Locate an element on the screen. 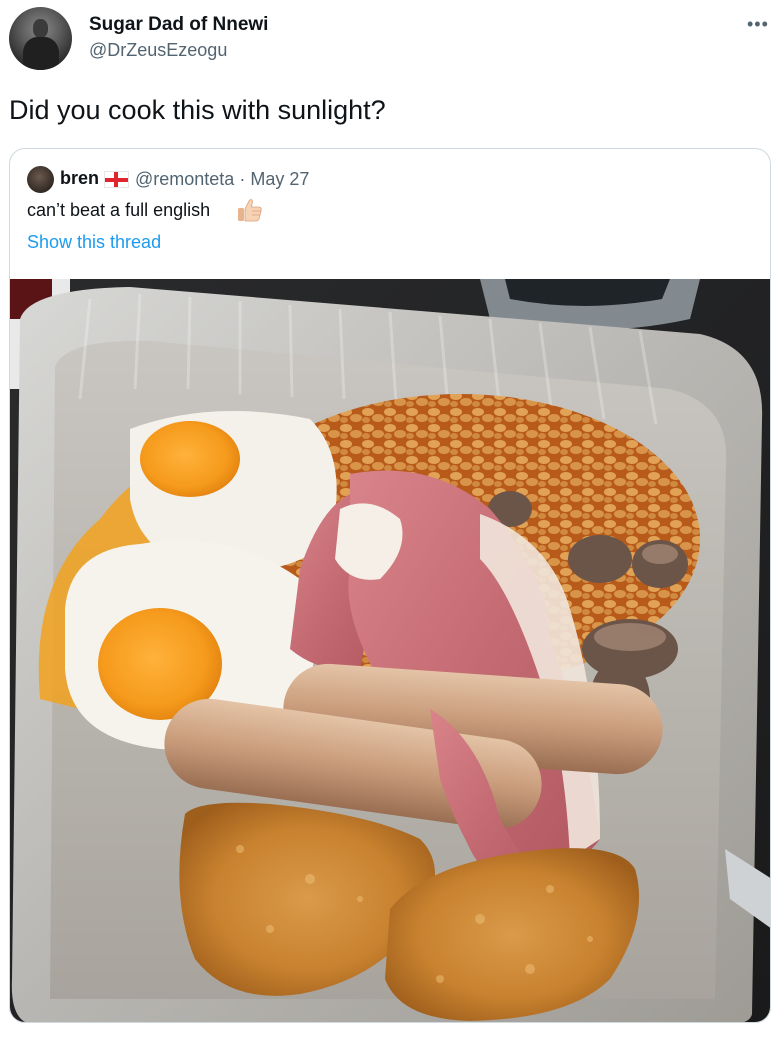  quoted-author-meta: @remonteta · May 27 is located at coordinates (222, 179).